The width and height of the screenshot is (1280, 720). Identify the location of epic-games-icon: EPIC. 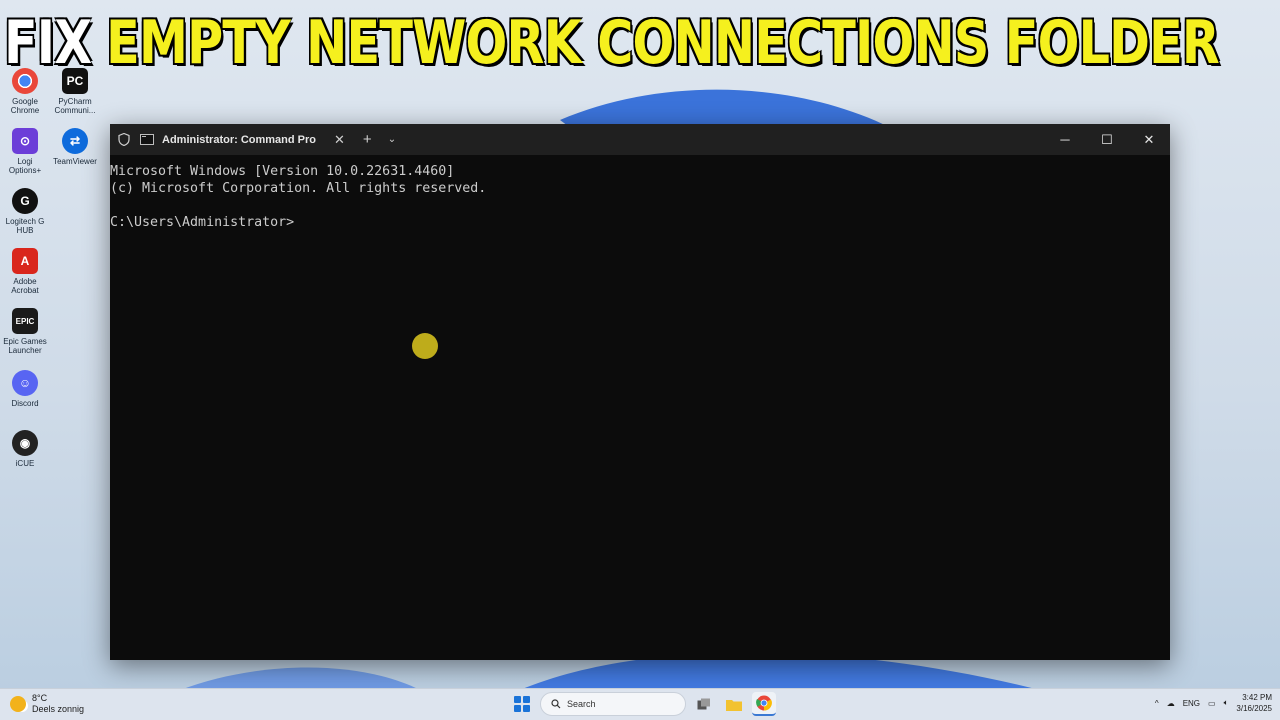
(25, 321).